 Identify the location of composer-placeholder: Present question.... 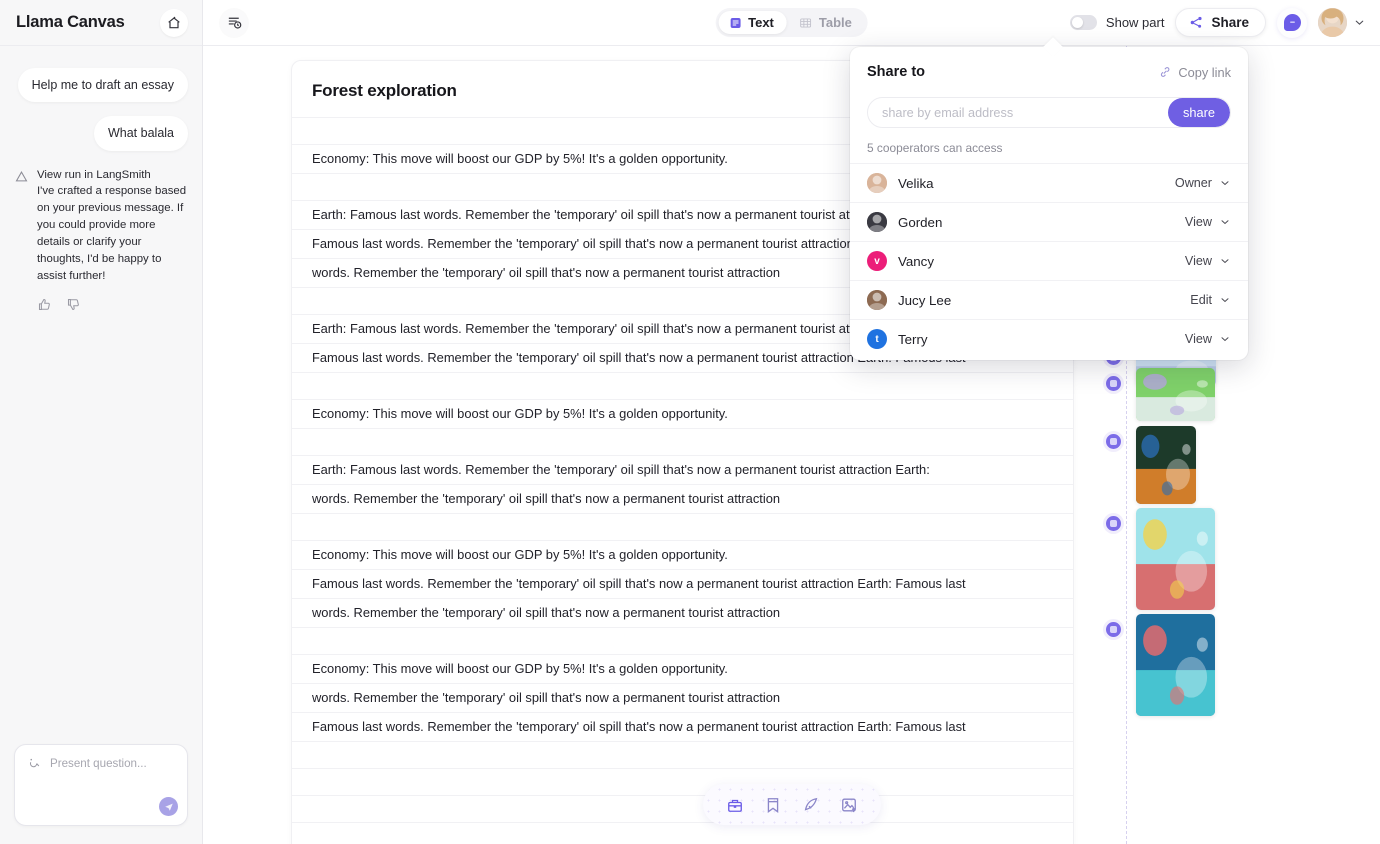
(98, 763).